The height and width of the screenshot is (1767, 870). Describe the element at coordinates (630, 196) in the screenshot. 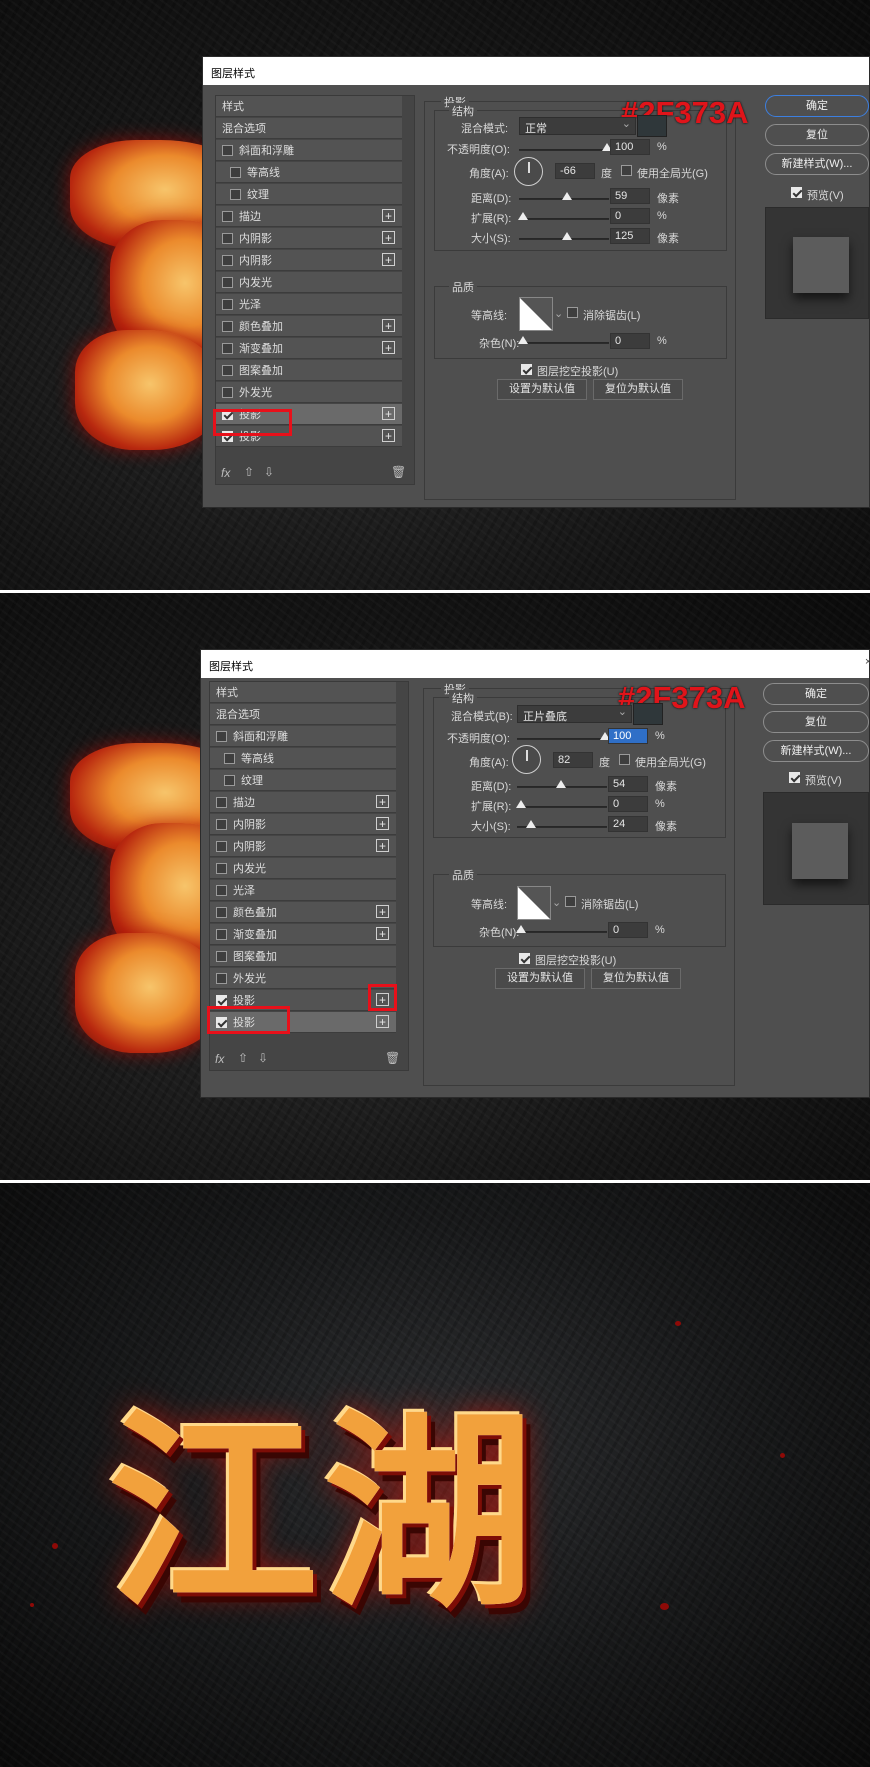

I see `distance-field: 59` at that location.